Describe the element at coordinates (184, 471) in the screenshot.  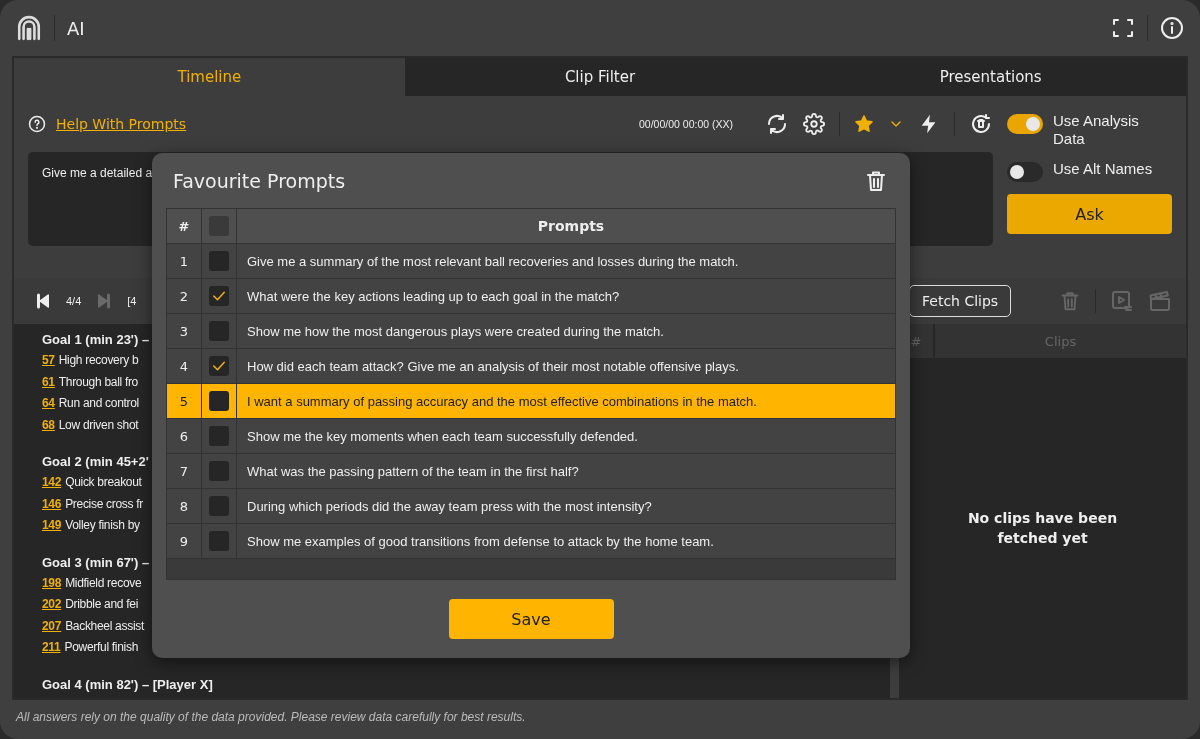
I see `row-number: 7` at that location.